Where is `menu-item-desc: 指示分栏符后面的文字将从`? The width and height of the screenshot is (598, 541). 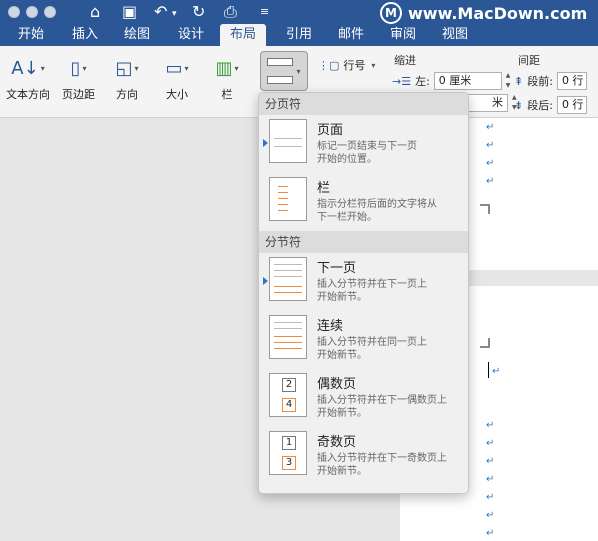
menu-item-desc: 指示分栏符后面的文字将从 is located at coordinates (377, 204).